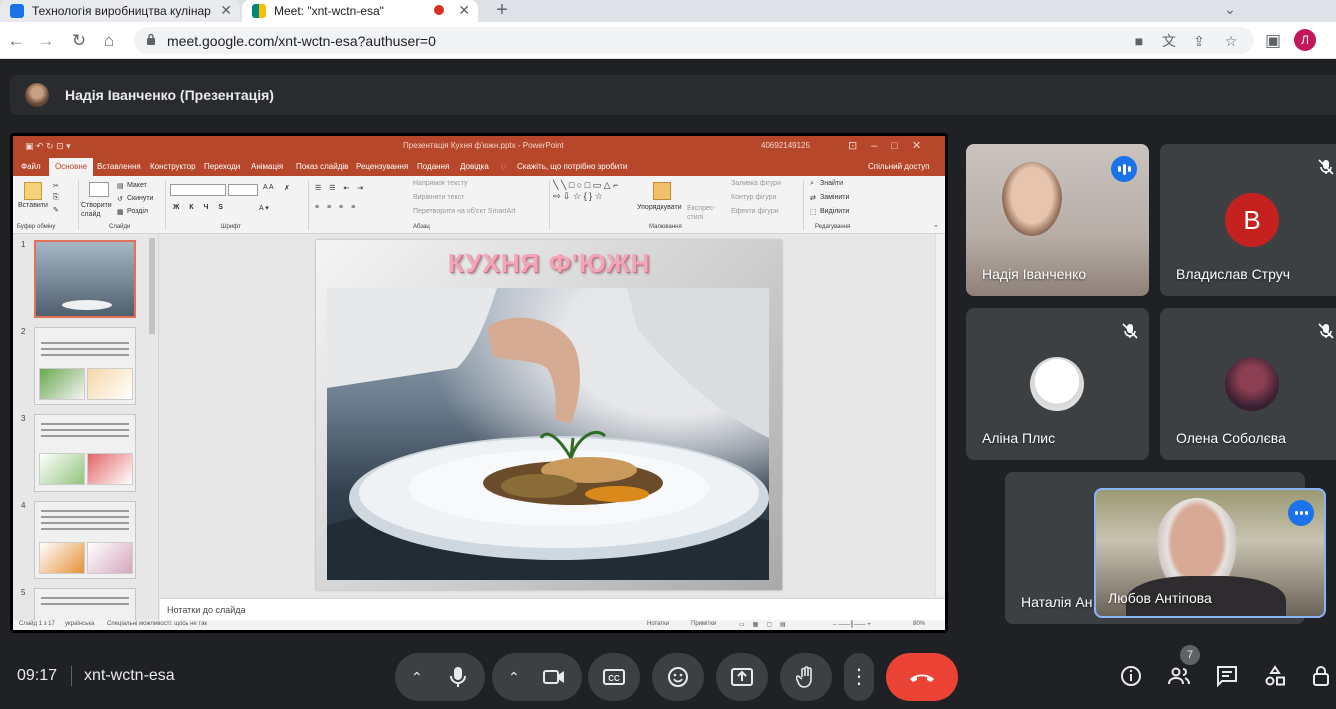 The width and height of the screenshot is (1336, 709). What do you see at coordinates (590, 191) in the screenshot?
I see `shapes-gallery-icon: ╲ ╲ □ ○ □ ▭ △ ⌐ ⇨ ⇩ ☆ { } ☆` at bounding box center [590, 191].